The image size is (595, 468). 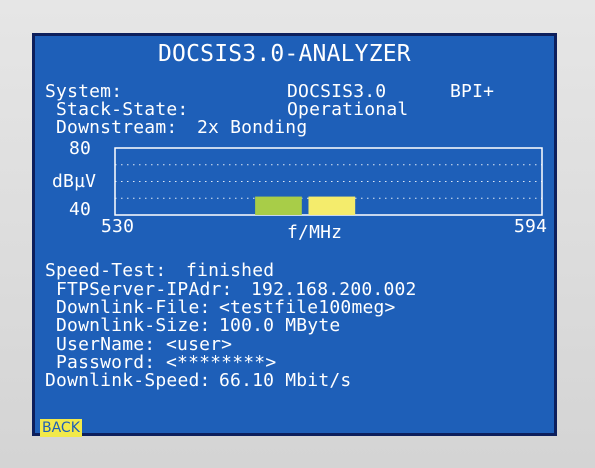 I want to click on downlink-speed-value: 66.10 Mbit/s, so click(x=285, y=380).